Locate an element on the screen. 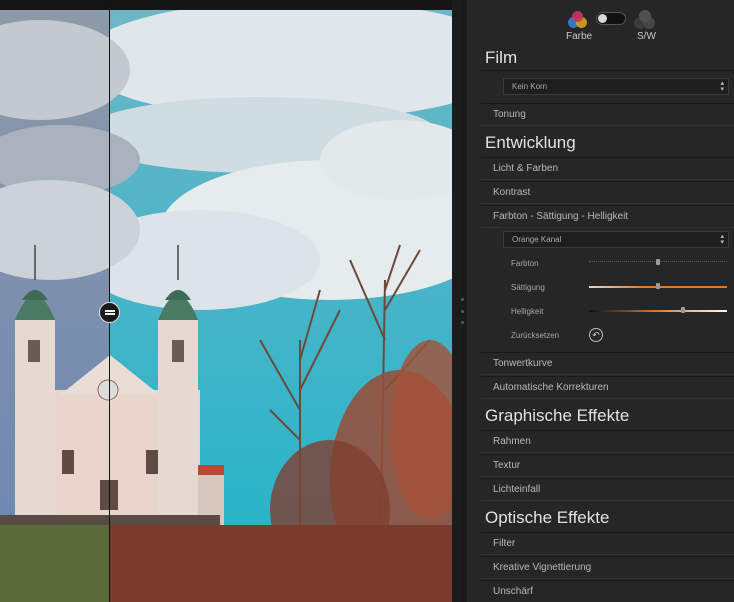 This screenshot has height=602, width=734. panel-resize-grip is located at coordinates (463, 311).